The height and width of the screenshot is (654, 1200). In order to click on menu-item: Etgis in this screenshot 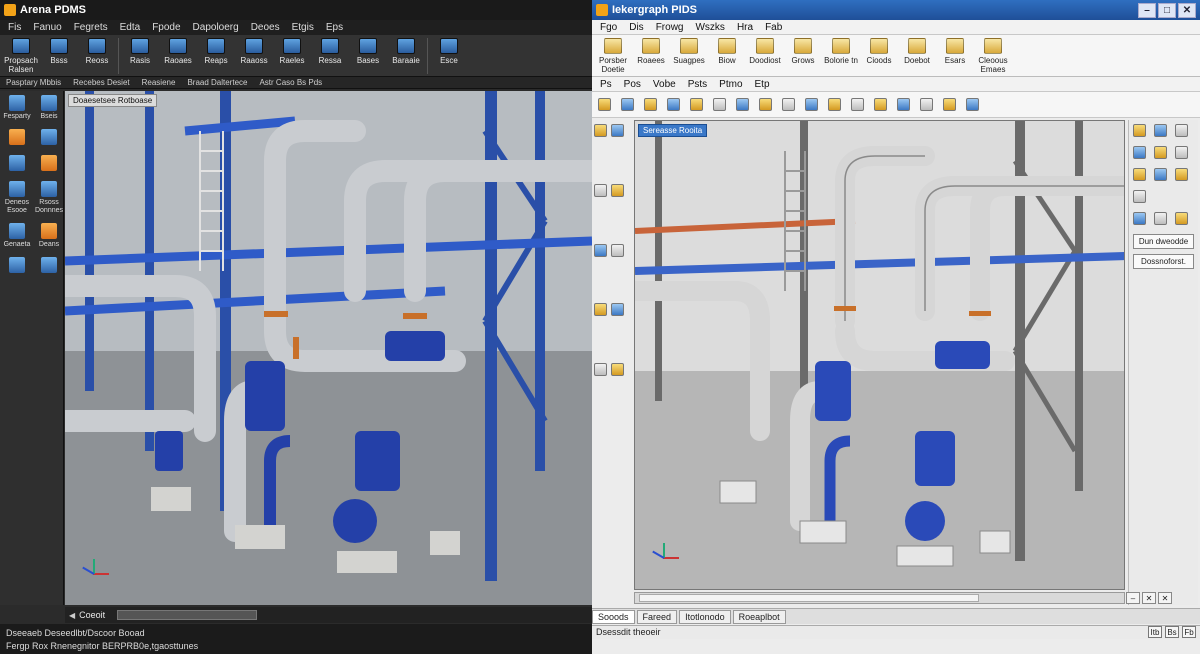, I will do `click(303, 27)`.